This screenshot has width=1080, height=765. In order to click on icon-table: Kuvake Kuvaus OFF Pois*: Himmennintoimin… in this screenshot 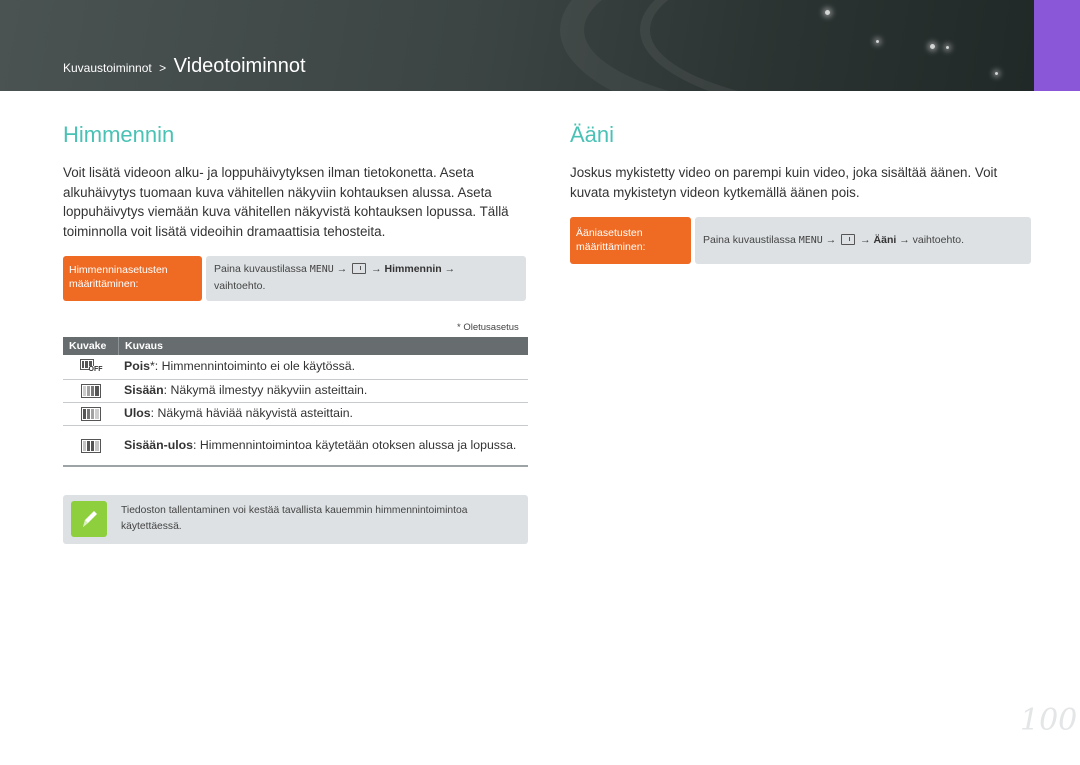, I will do `click(295, 402)`.